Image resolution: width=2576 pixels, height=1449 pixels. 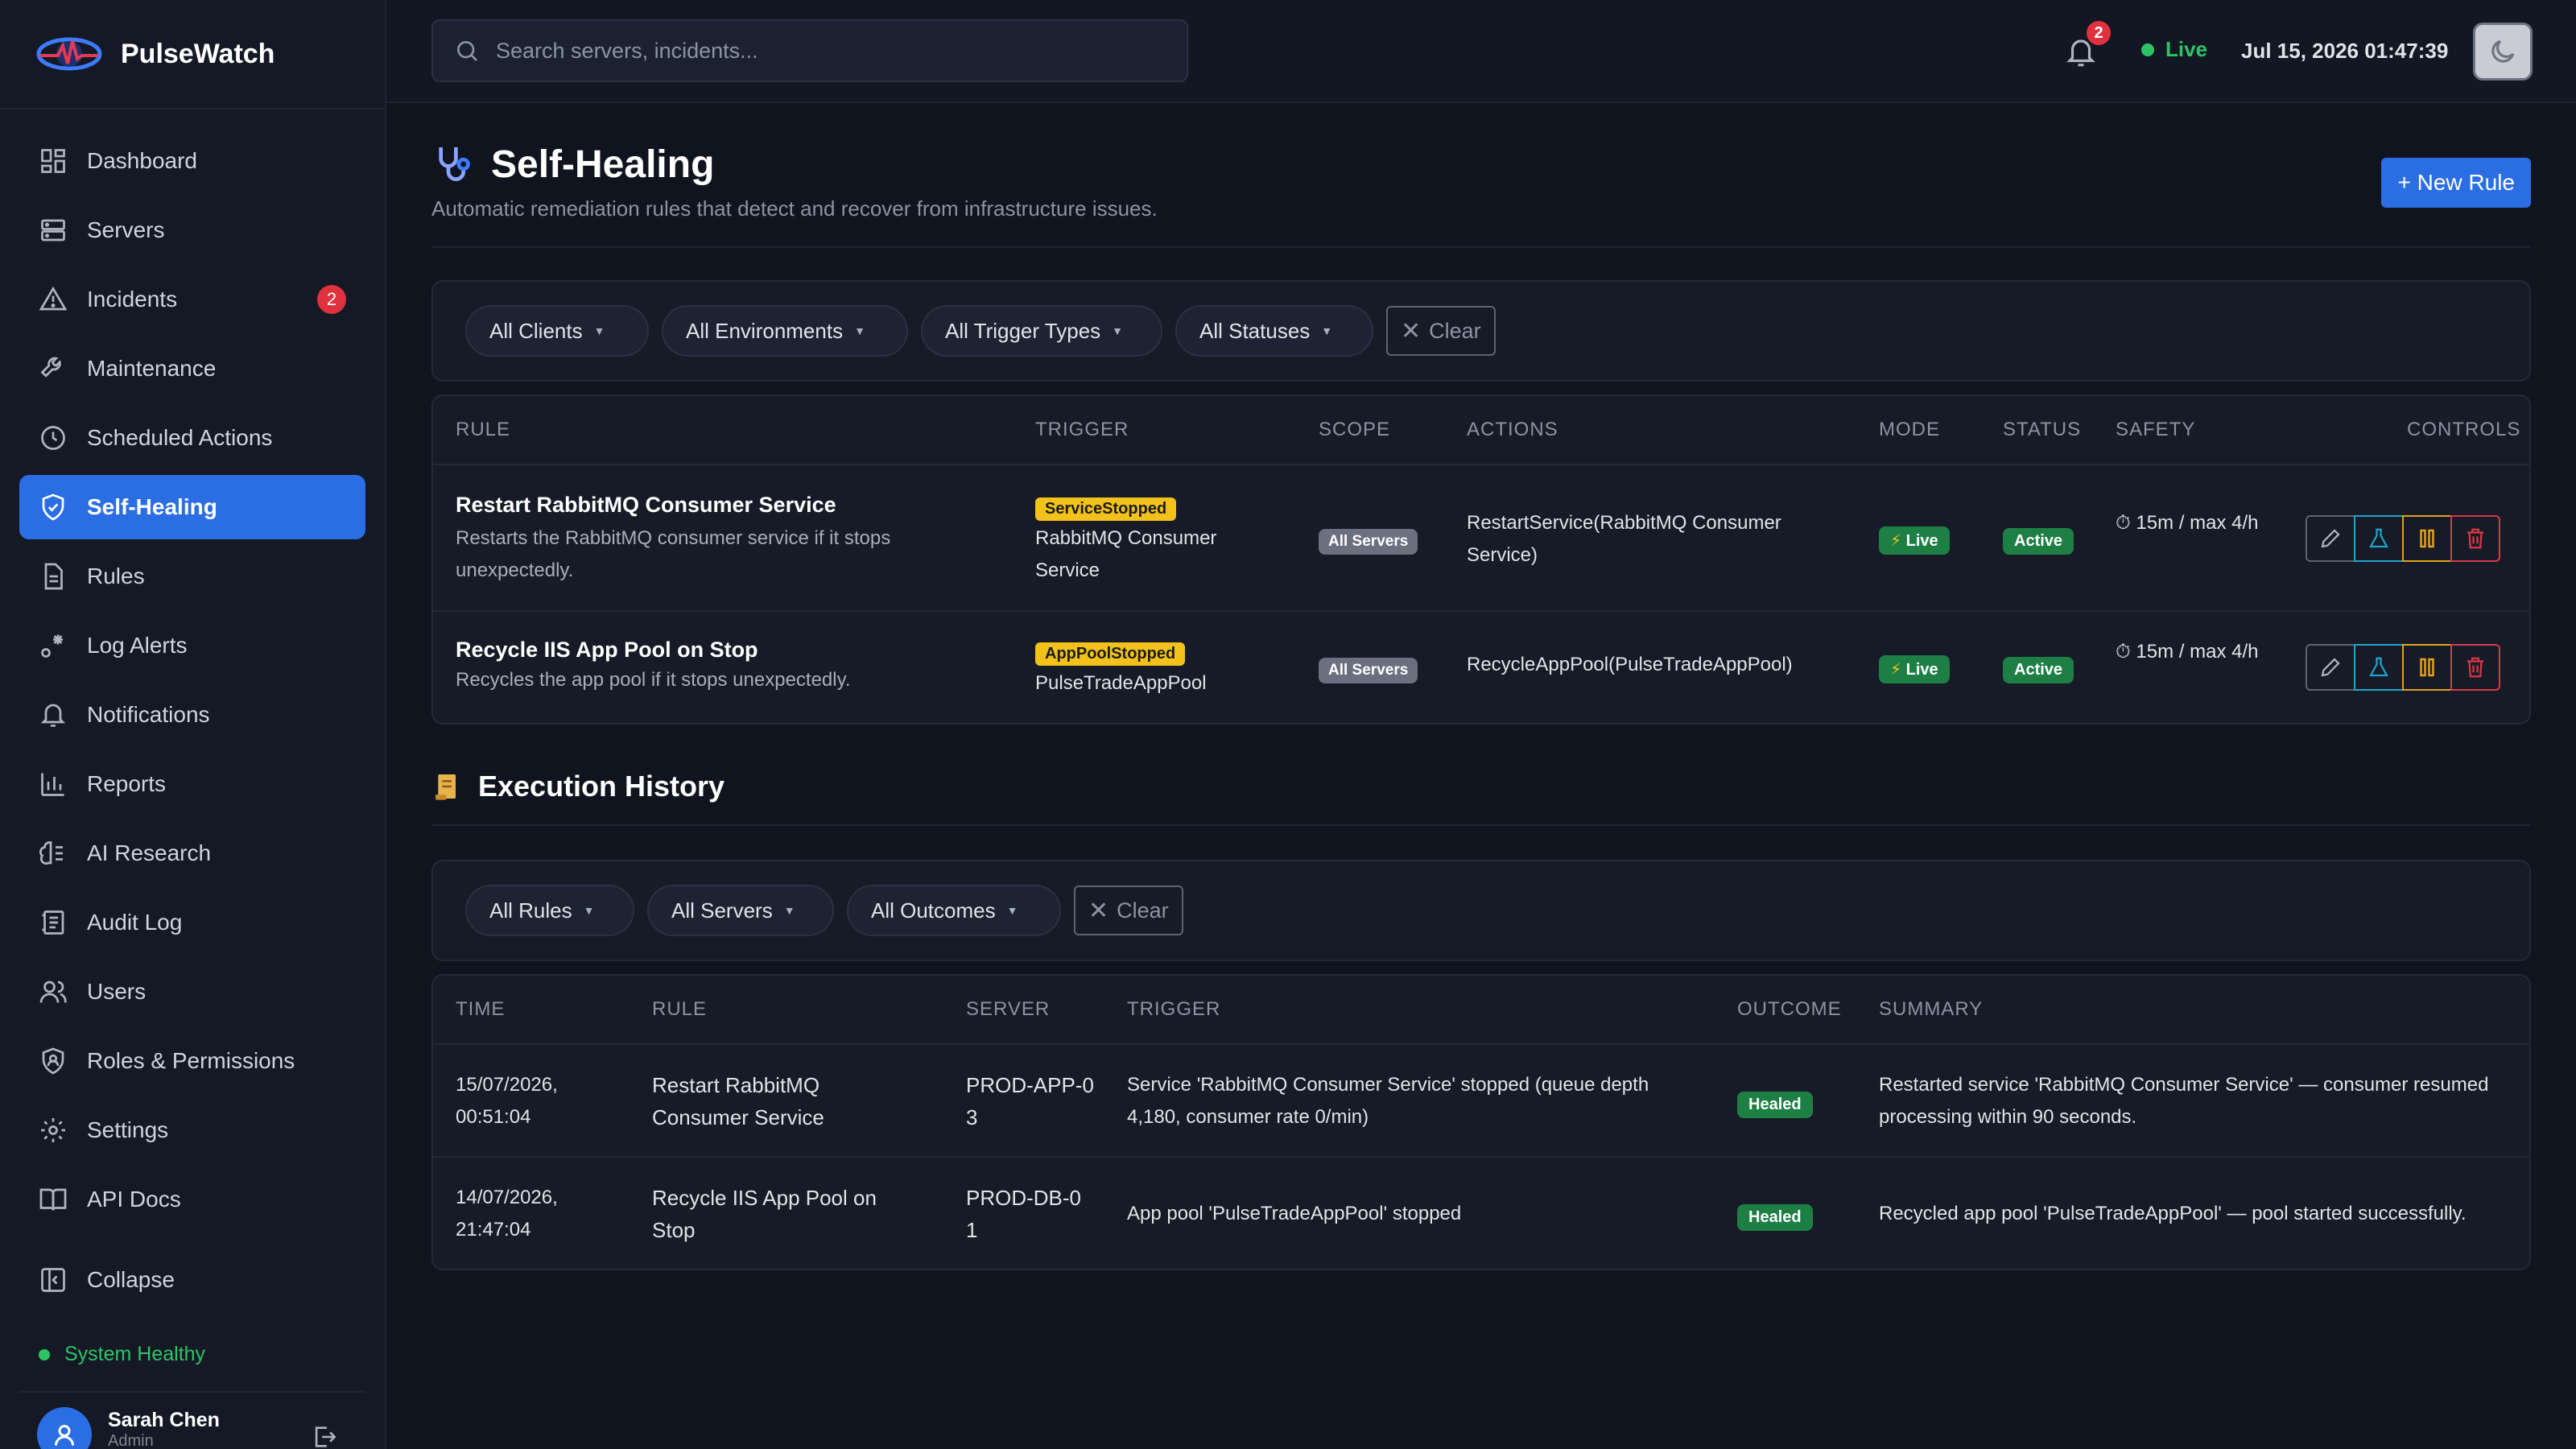 What do you see at coordinates (53, 991) in the screenshot?
I see `users-icon` at bounding box center [53, 991].